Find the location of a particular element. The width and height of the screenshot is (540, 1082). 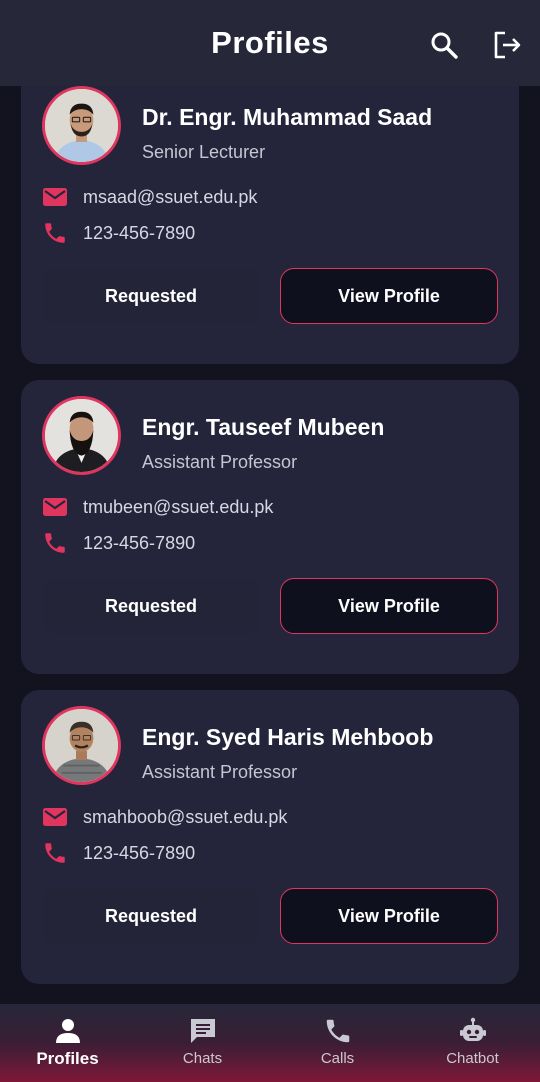

profile-name: Engr. Syed Haris Mehboob is located at coordinates (288, 737).